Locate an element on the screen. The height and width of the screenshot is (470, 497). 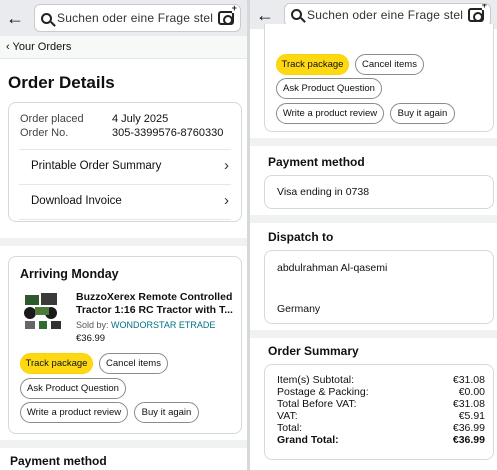
dispatch-to-title: Dispatch to is located at coordinates (301, 237).